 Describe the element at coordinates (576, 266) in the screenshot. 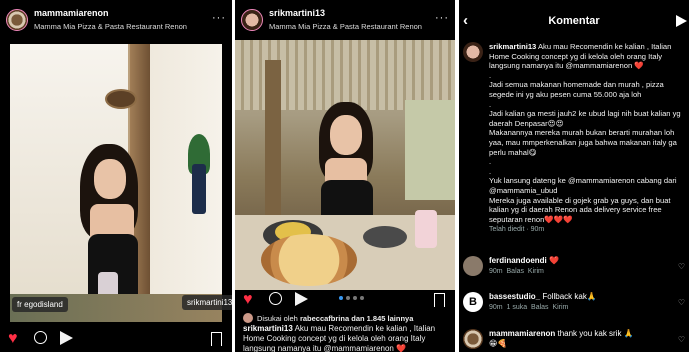

I see `list-item: ferdinandoendi ❤️ 90m Balas Kirim ♡` at that location.